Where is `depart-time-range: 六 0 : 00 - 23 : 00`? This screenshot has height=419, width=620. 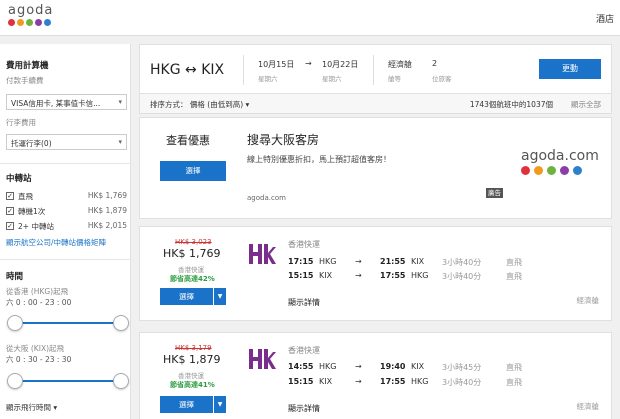 depart-time-range: 六 0 : 00 - 23 : 00 is located at coordinates (39, 302).